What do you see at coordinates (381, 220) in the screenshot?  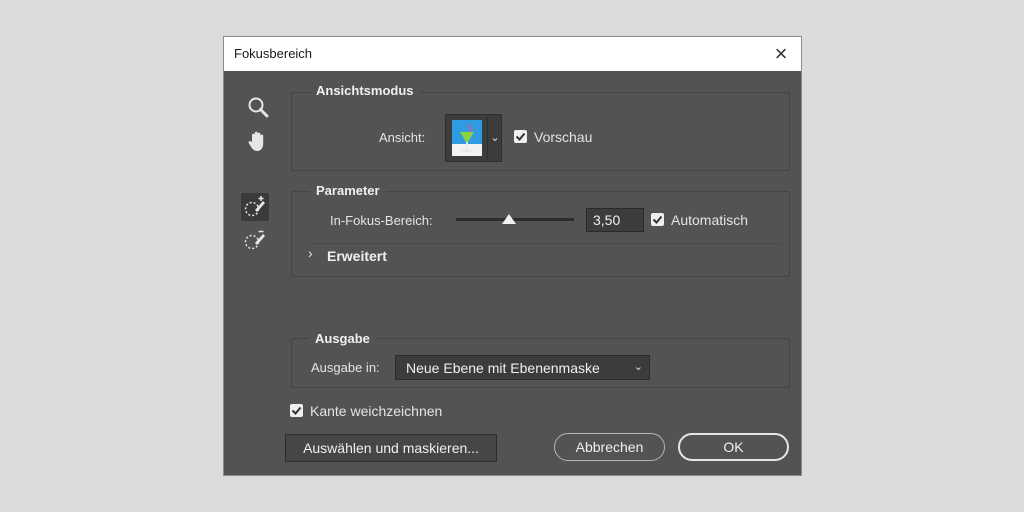 I see `in-focus-range-label: In-Fokus-Bereich:` at bounding box center [381, 220].